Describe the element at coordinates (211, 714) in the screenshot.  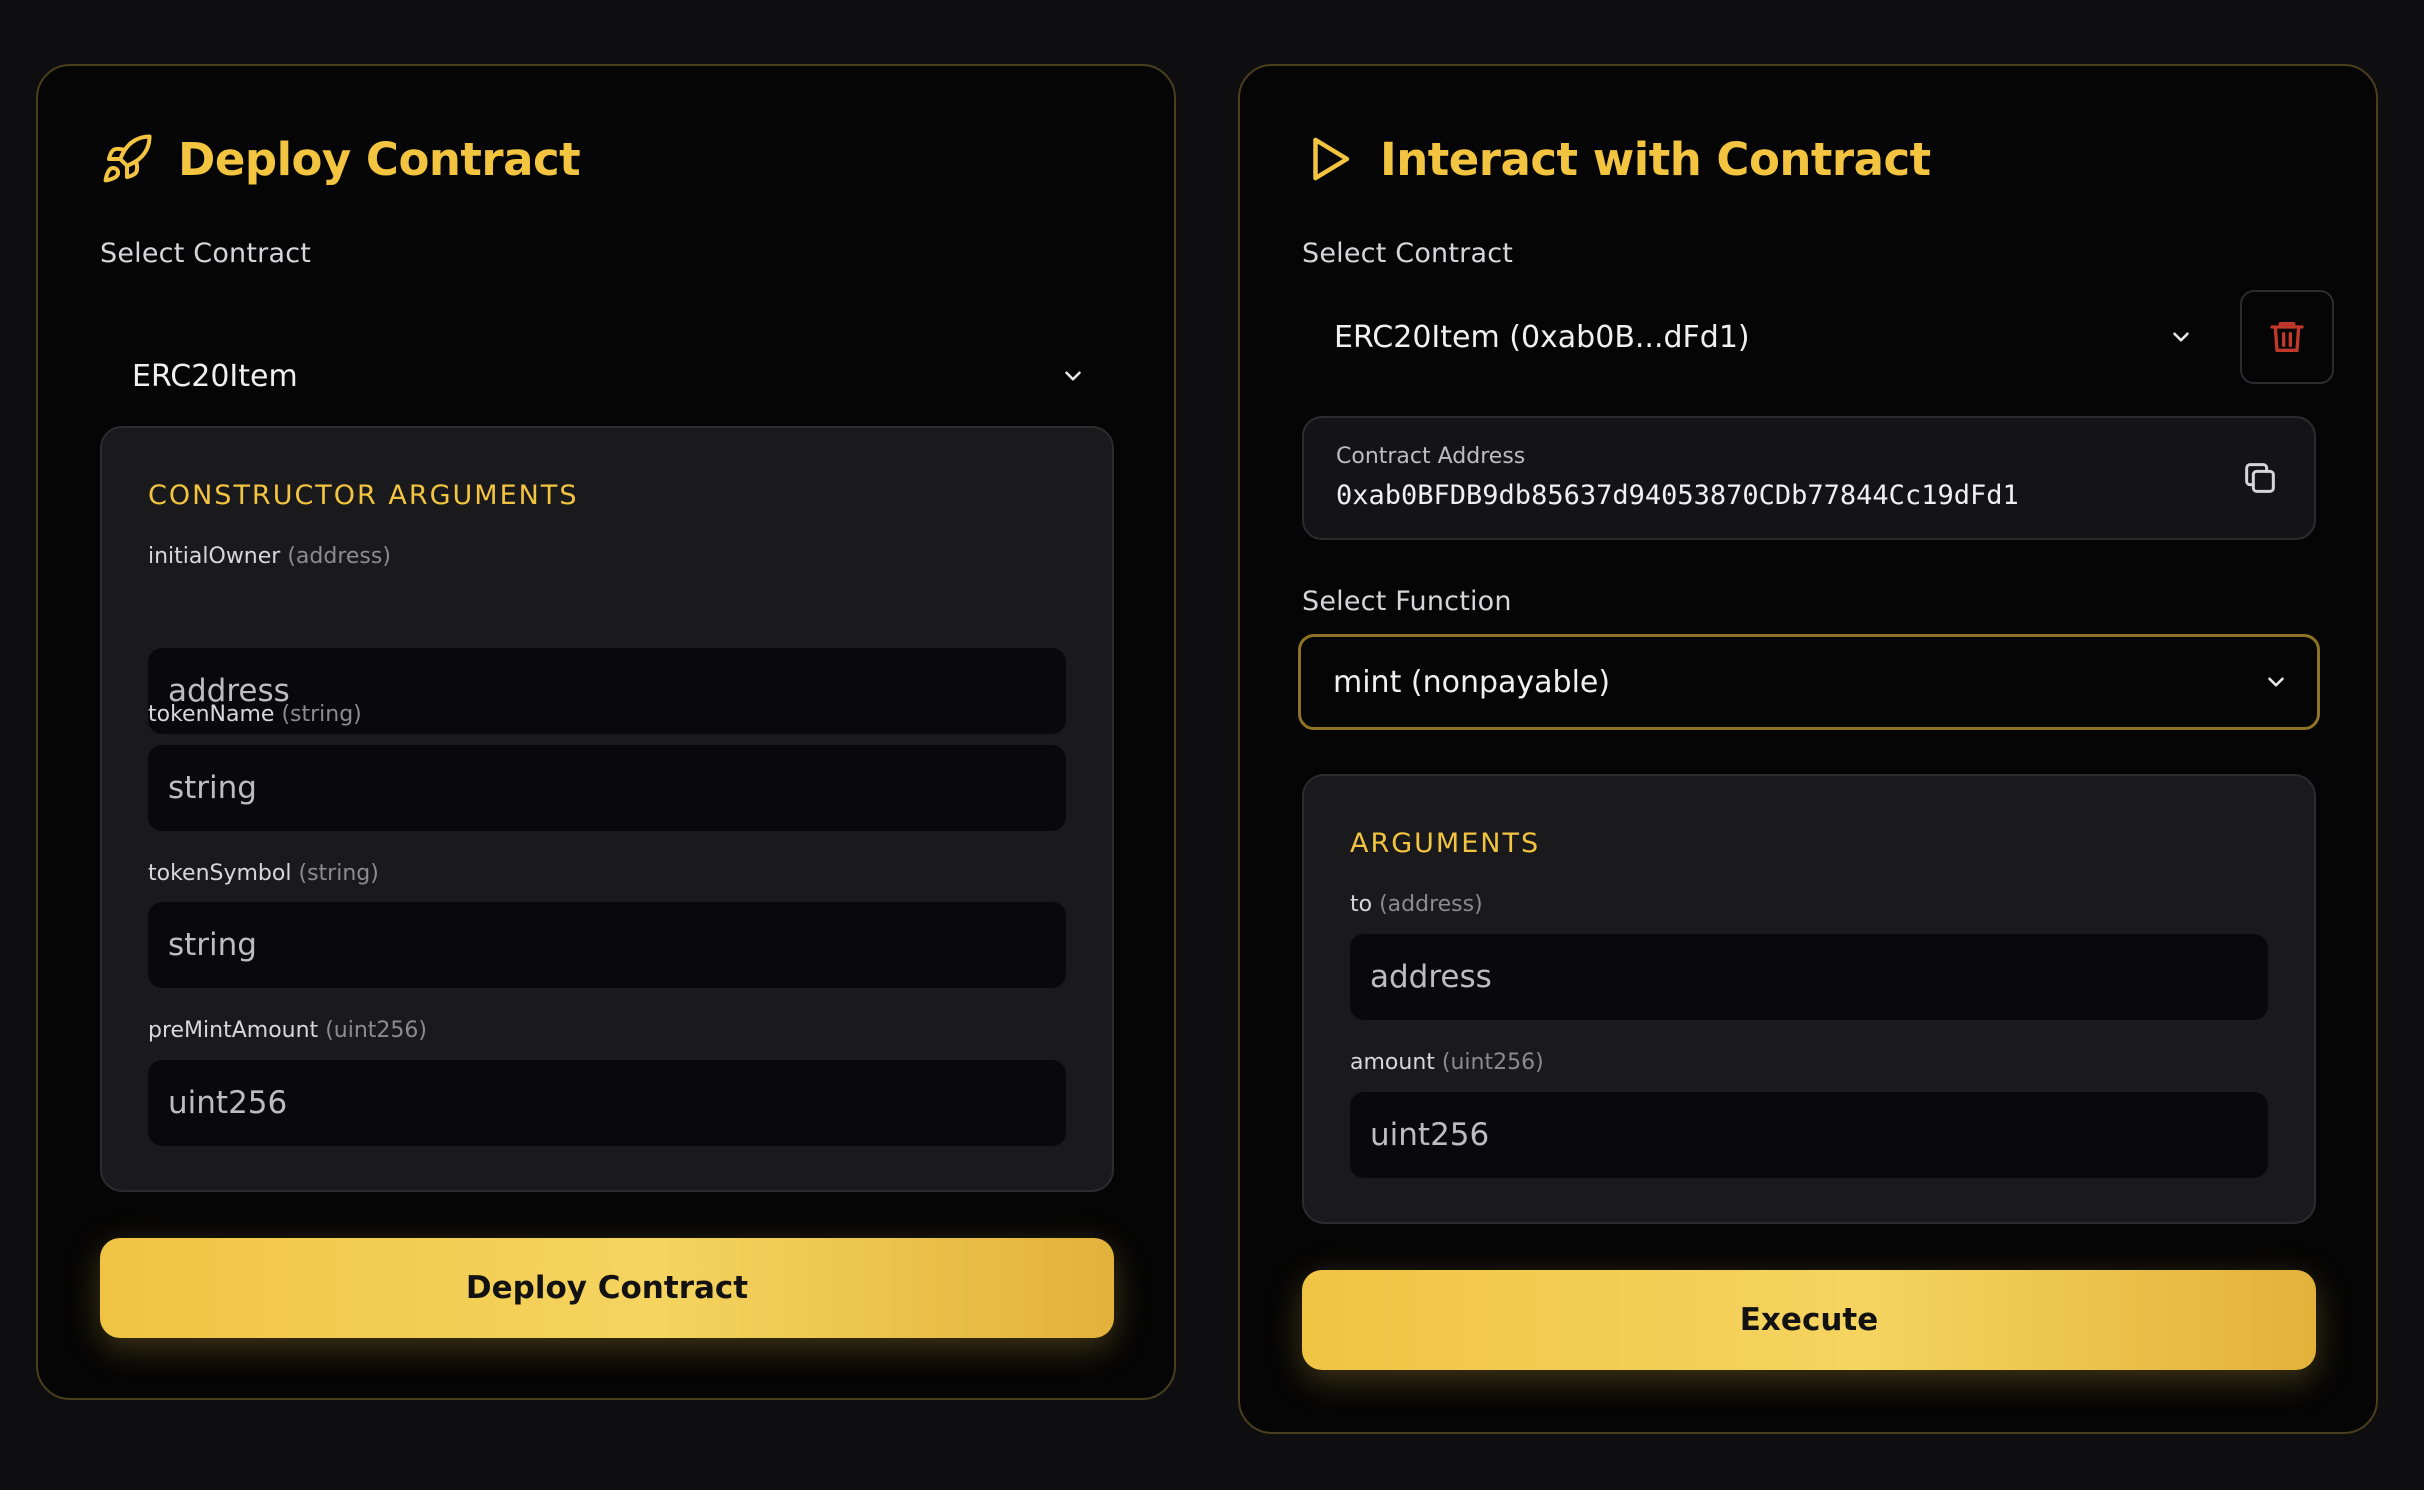
I see `arg-name: tokenName` at that location.